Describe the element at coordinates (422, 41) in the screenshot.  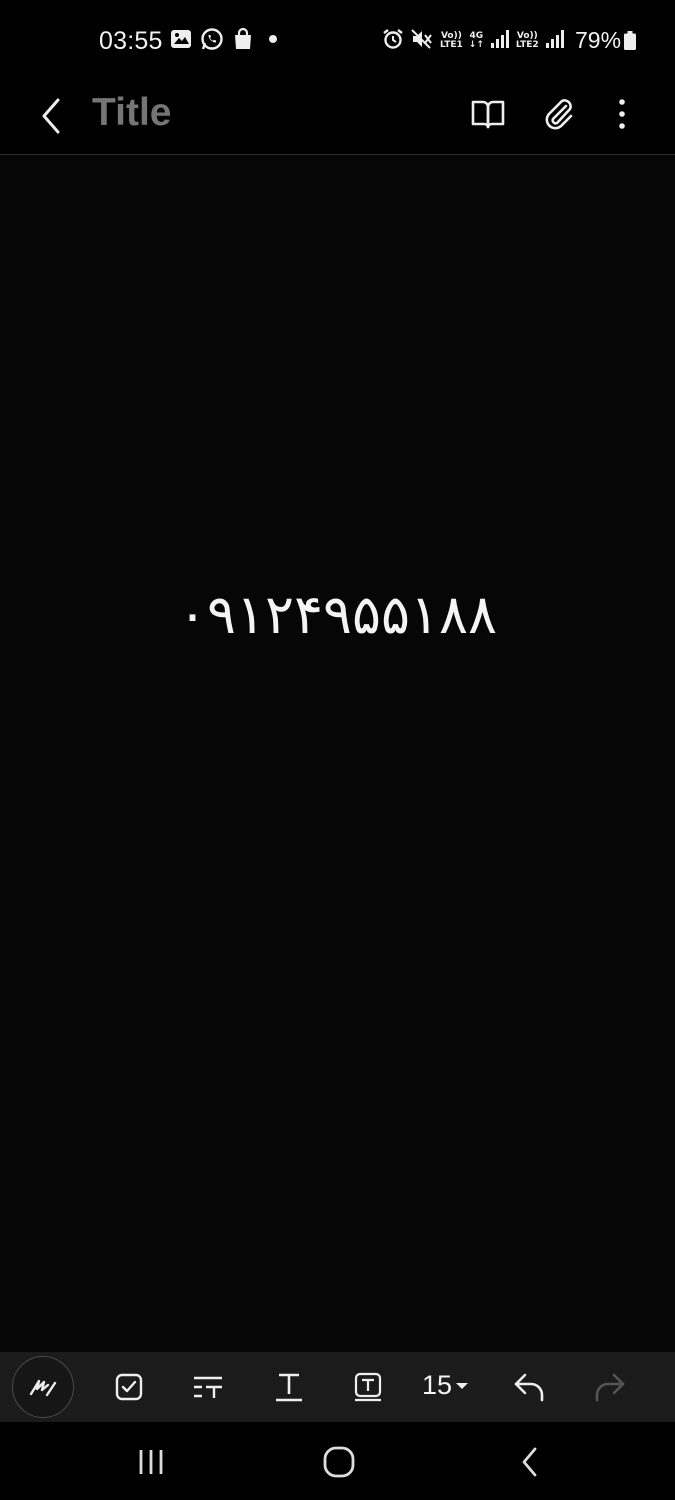
I see `mute-icon` at that location.